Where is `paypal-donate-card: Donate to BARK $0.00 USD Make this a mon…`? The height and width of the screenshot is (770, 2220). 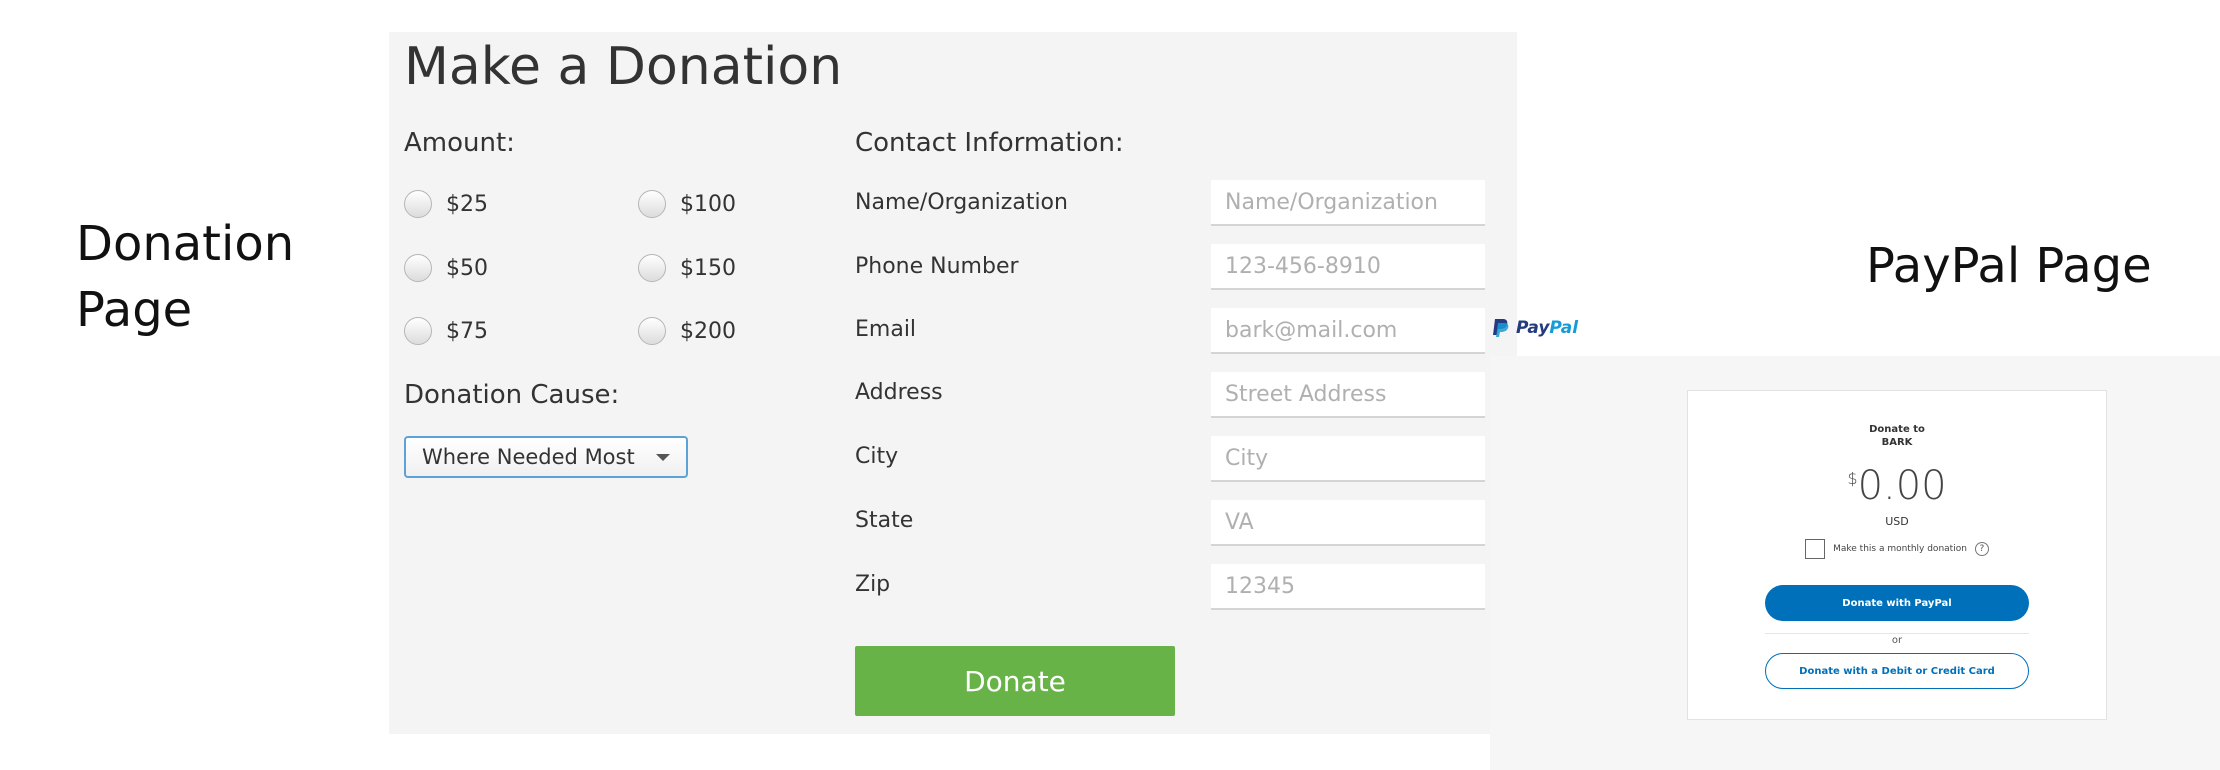 paypal-donate-card: Donate to BARK $0.00 USD Make this a mon… is located at coordinates (1897, 555).